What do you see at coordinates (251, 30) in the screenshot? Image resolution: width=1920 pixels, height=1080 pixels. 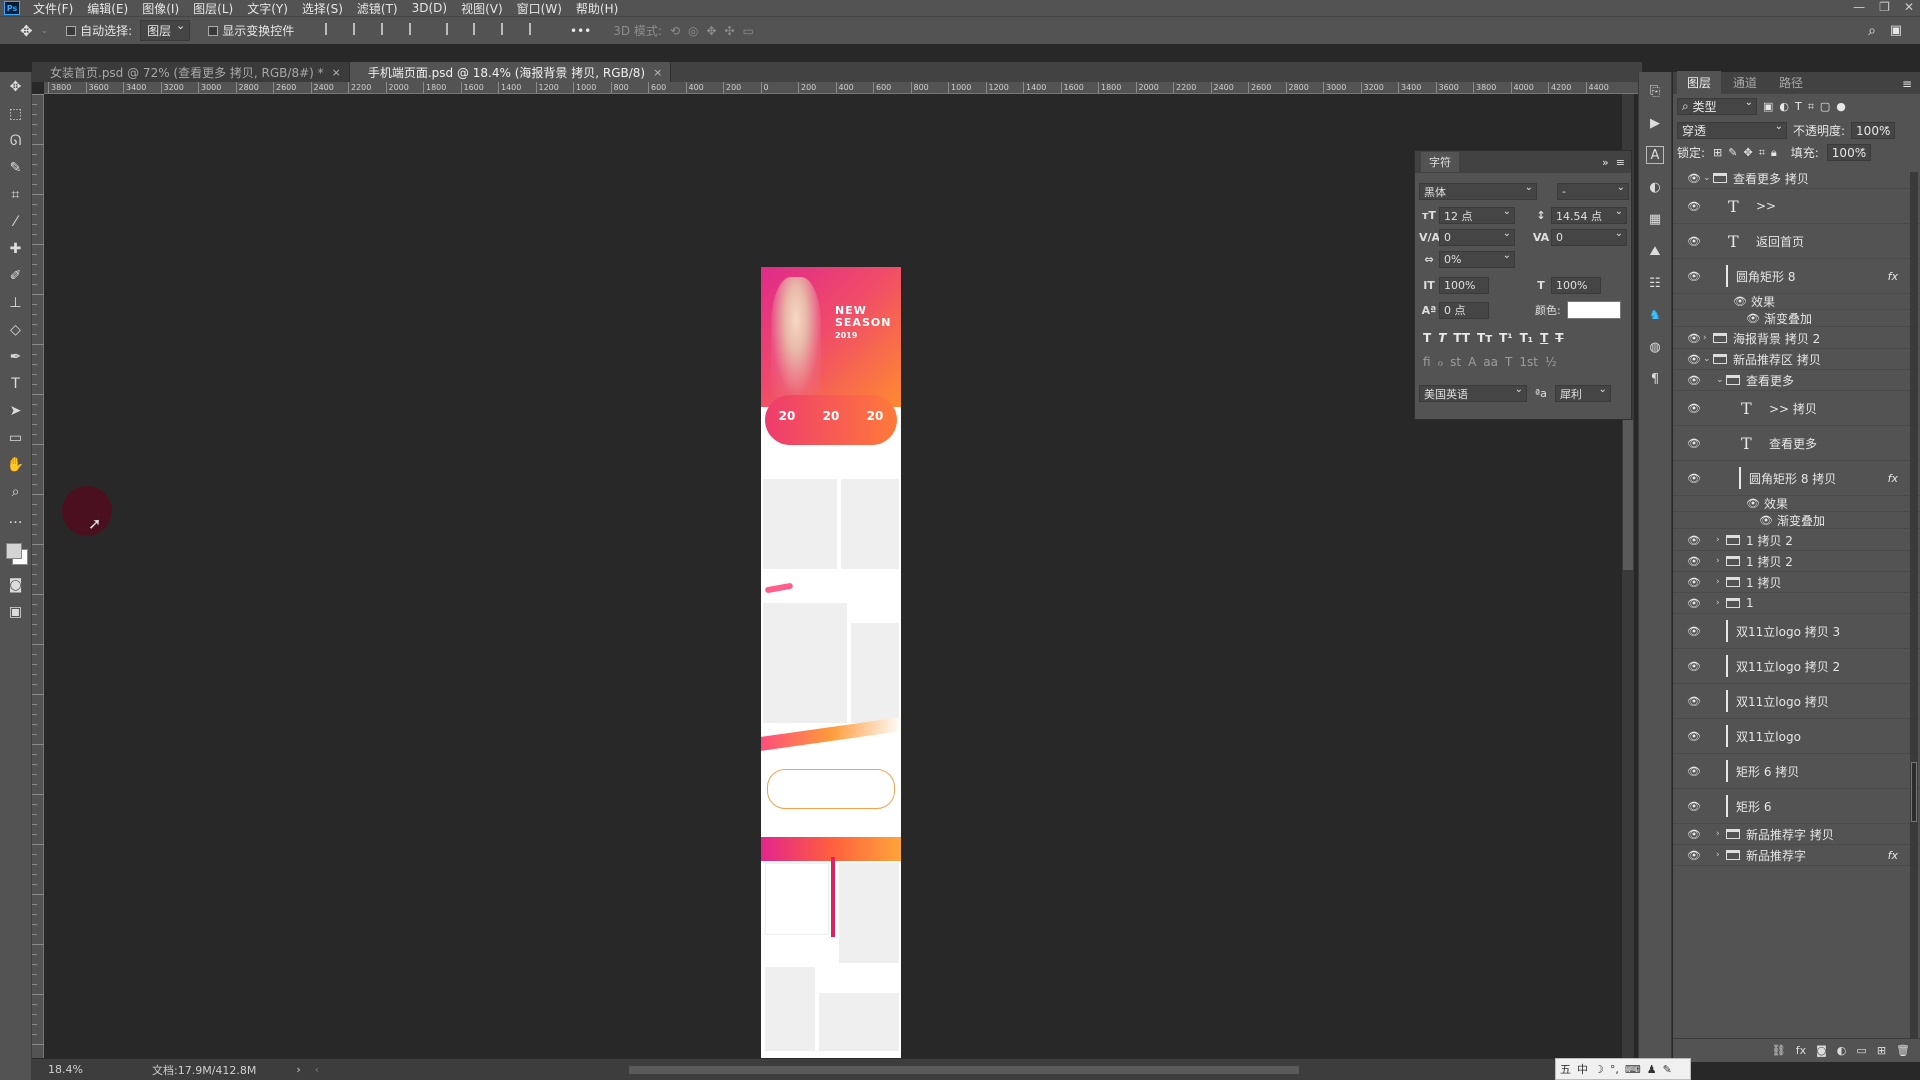 I see `show-transform-checkbox: 显示变换控件` at bounding box center [251, 30].